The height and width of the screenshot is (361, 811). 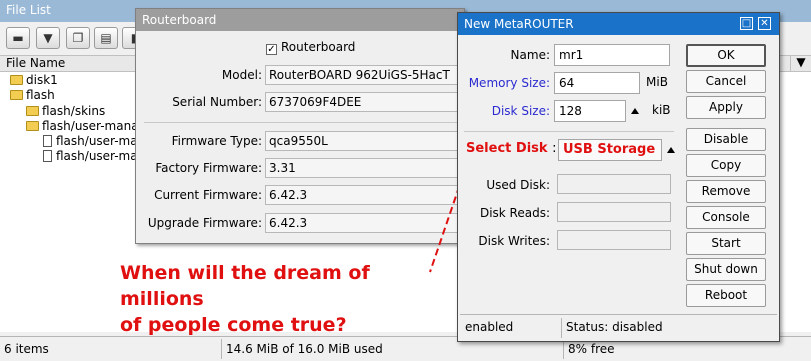 I want to click on copy-button: Copy, so click(x=726, y=165).